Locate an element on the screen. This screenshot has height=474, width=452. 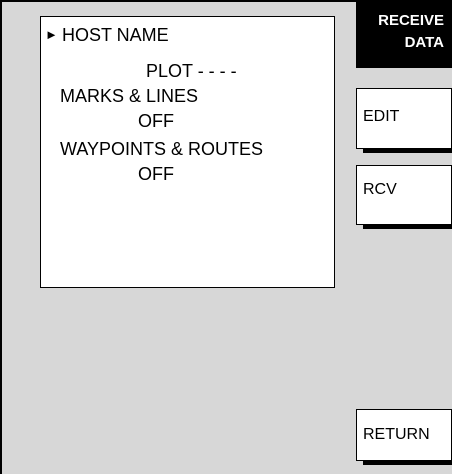
rcv-button-label: RCV is located at coordinates (380, 189).